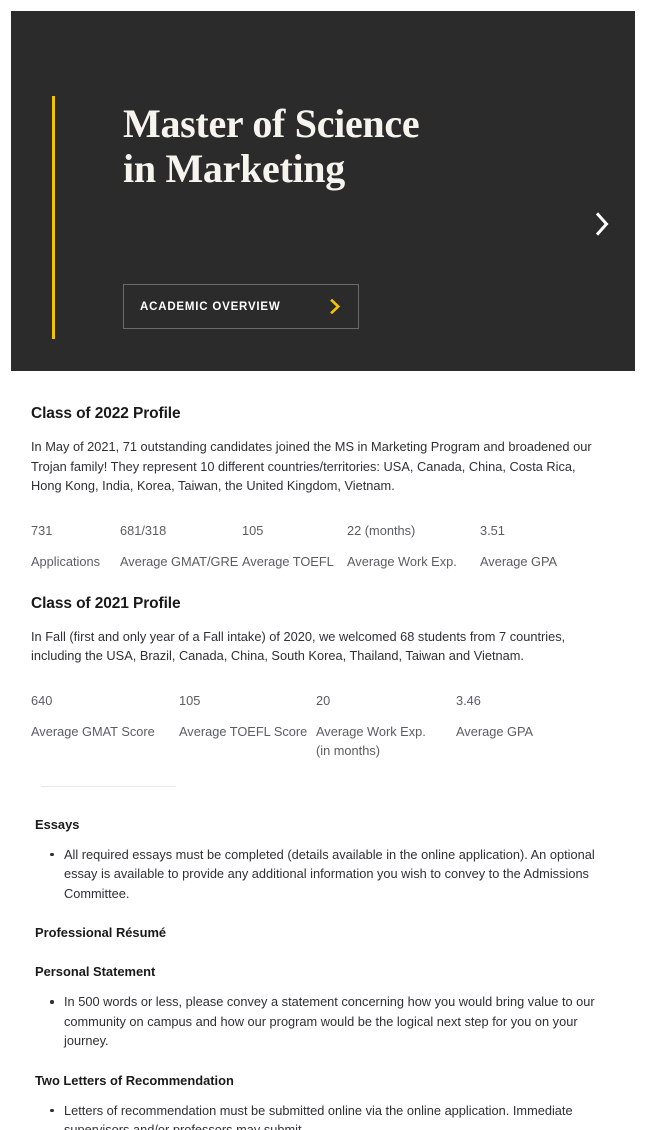 Image resolution: width=647 pixels, height=1130 pixels. I want to click on stat-label: Average GMAT Score, so click(105, 731).